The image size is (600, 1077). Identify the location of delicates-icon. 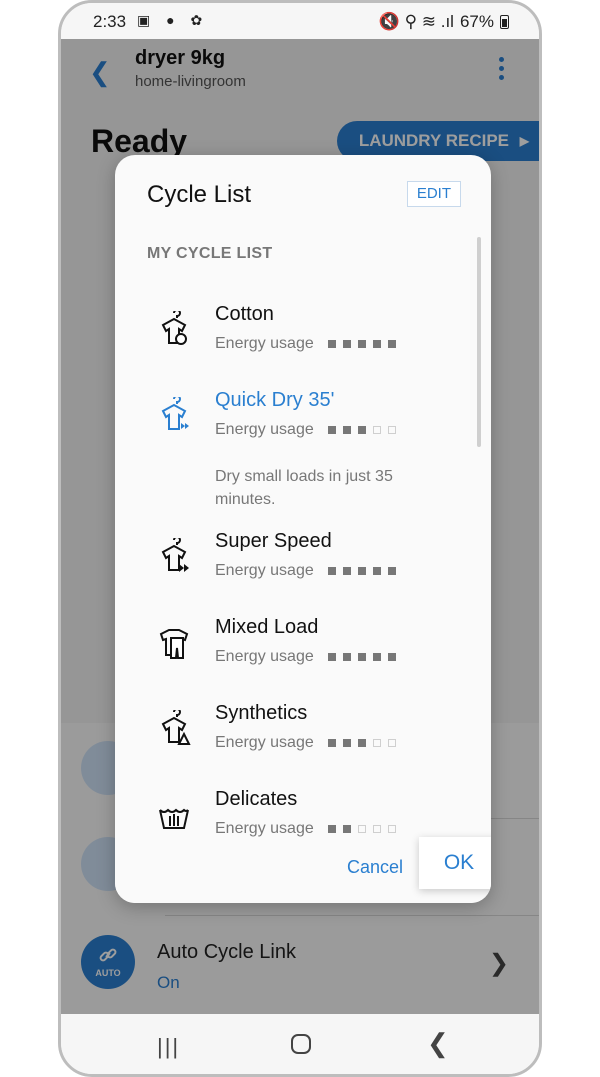
(174, 818).